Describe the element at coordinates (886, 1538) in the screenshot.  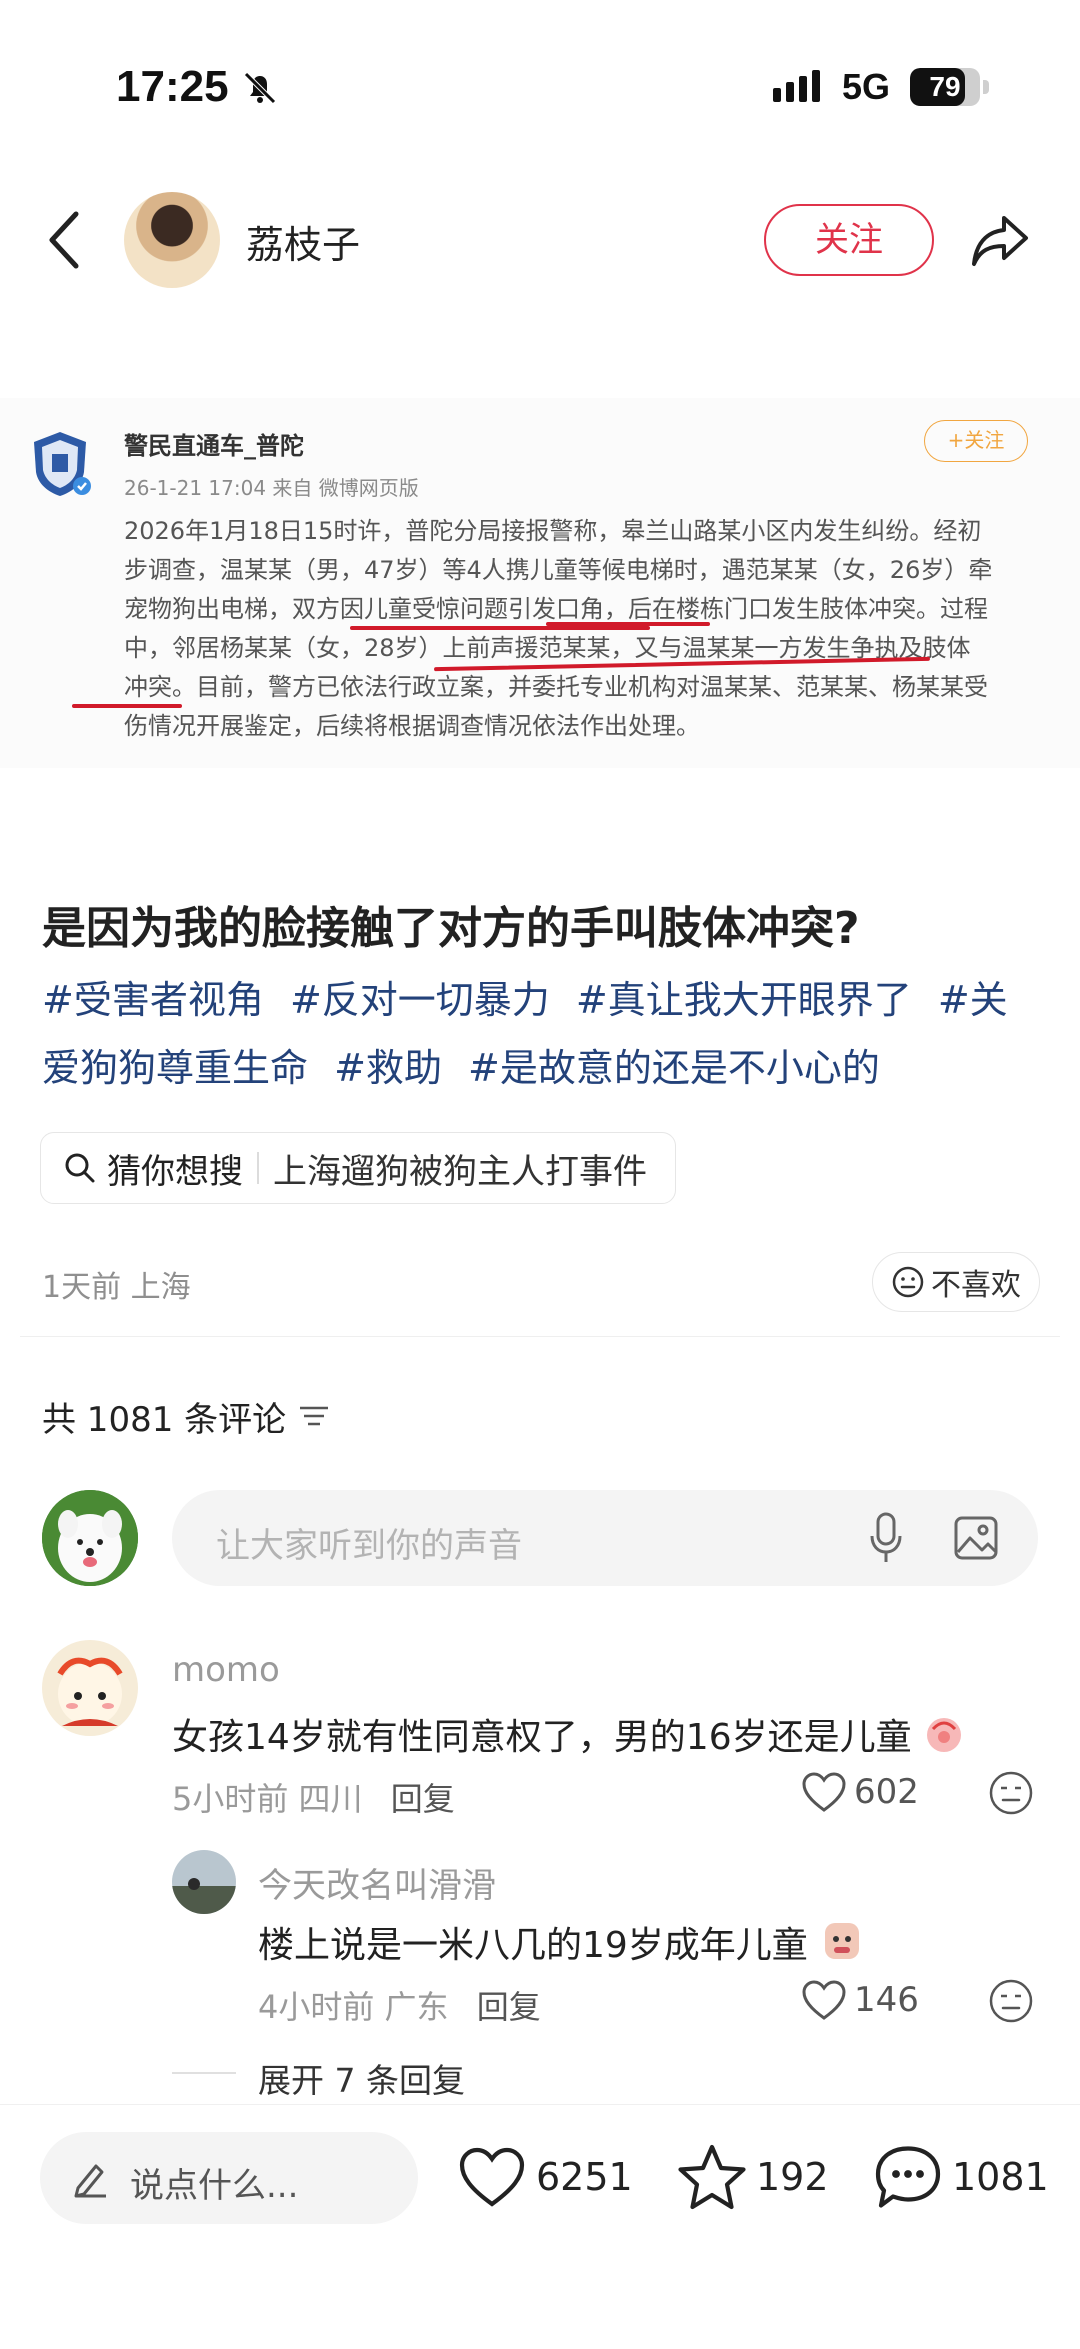
I see `microphone-icon` at that location.